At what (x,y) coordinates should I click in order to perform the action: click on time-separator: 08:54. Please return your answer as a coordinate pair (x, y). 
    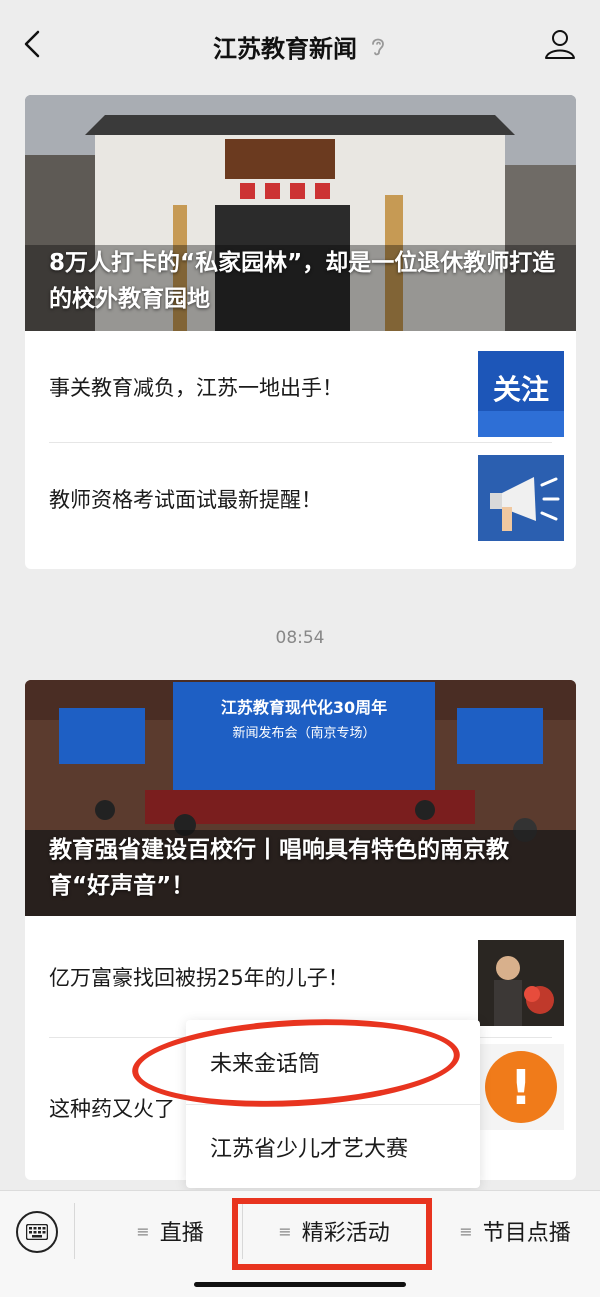
    Looking at the image, I should click on (300, 638).